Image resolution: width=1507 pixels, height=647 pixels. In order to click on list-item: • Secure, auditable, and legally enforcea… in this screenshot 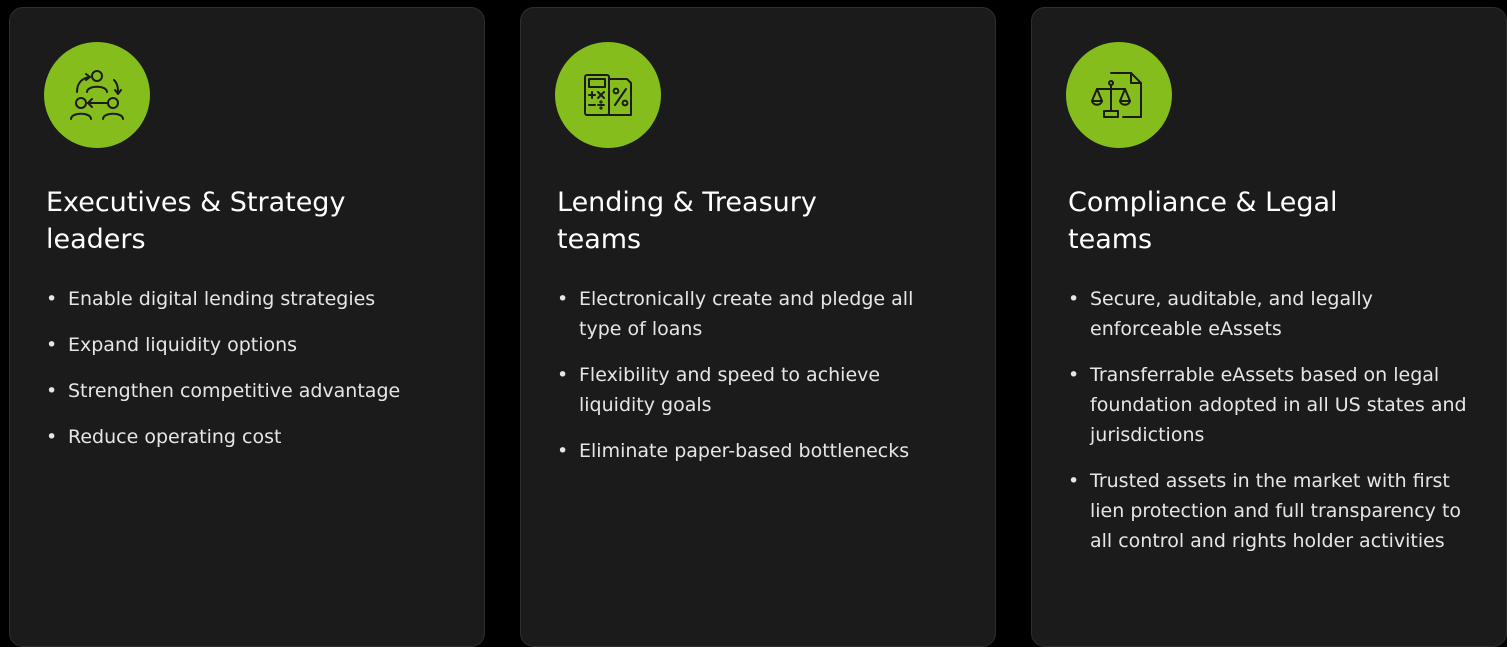, I will do `click(1268, 314)`.